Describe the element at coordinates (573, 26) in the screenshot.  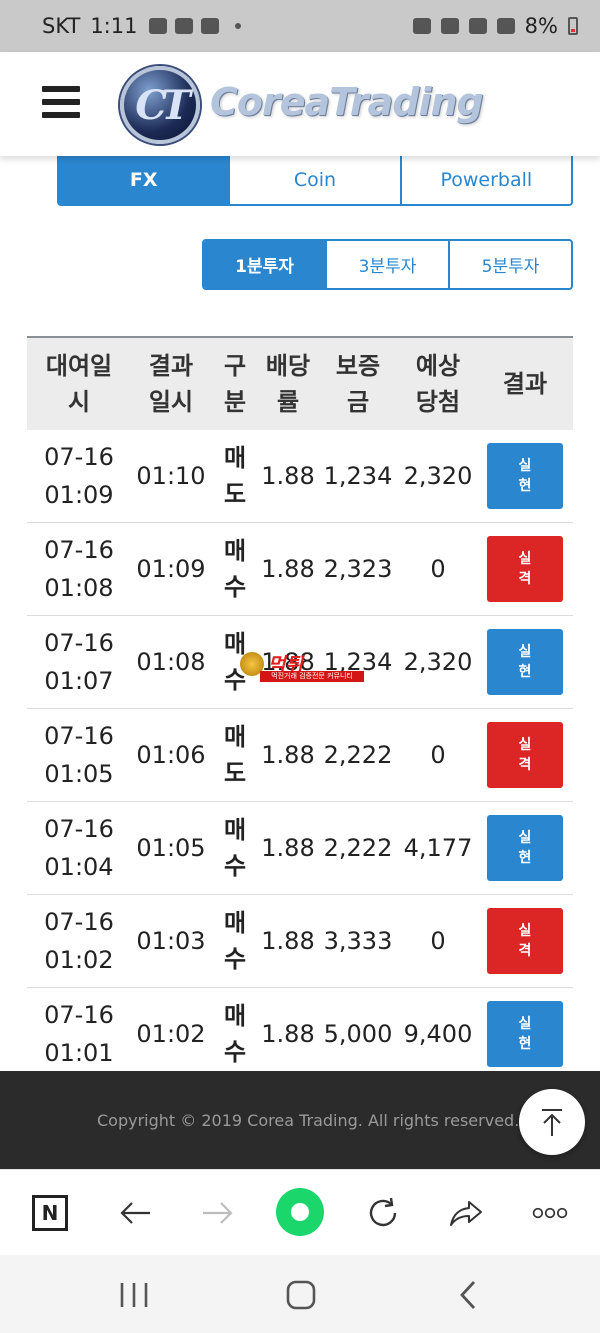
I see `battery-icon` at that location.